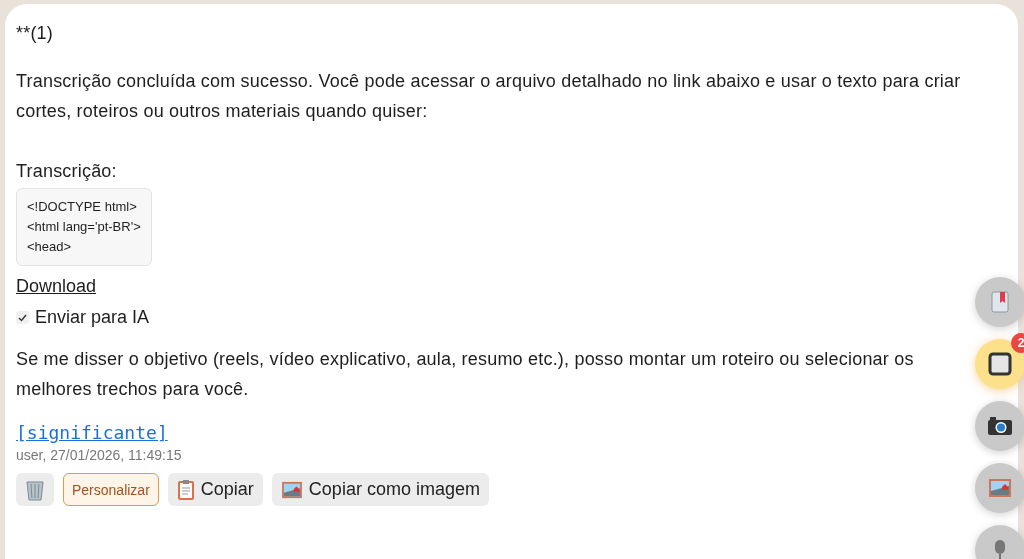  Describe the element at coordinates (99, 455) in the screenshot. I see `message-meta: user, 27/01/2026, 11:49:15` at that location.